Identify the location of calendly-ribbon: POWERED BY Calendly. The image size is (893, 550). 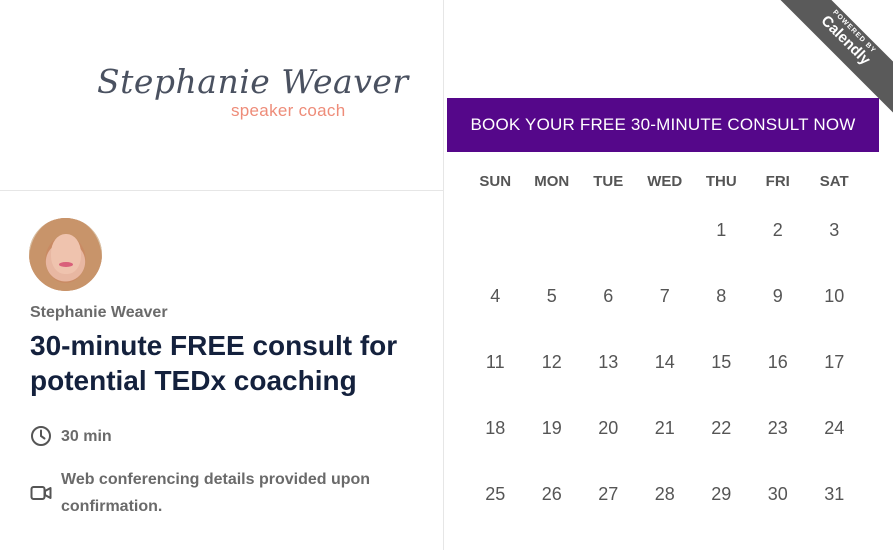
(833, 56).